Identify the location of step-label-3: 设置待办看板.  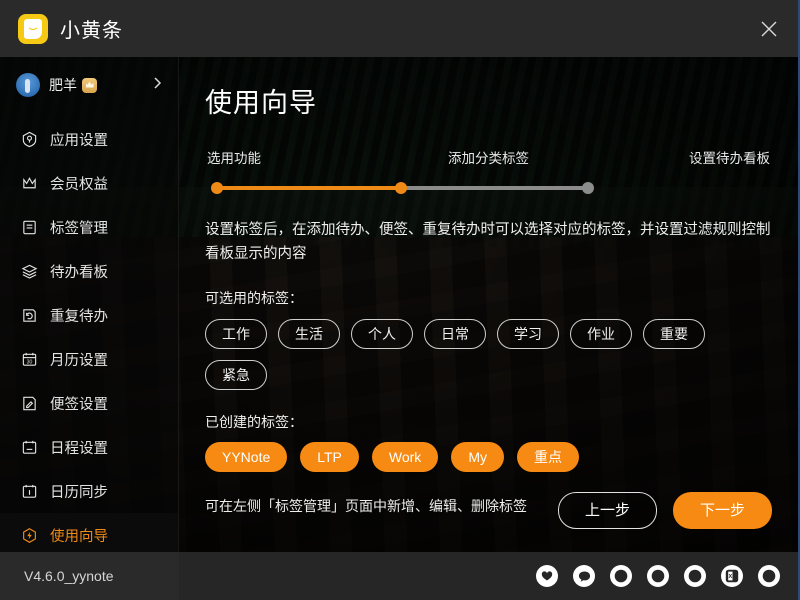
(729, 158).